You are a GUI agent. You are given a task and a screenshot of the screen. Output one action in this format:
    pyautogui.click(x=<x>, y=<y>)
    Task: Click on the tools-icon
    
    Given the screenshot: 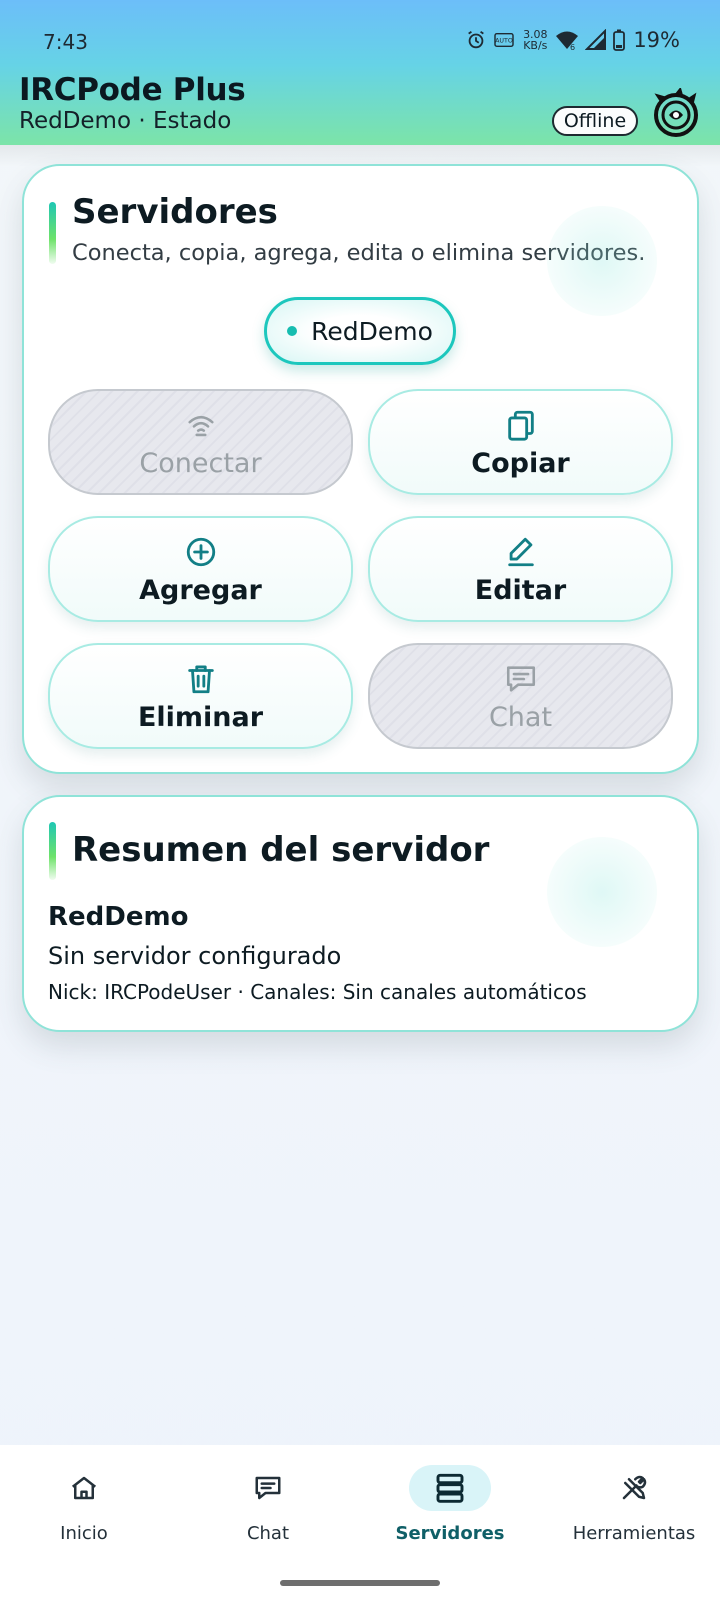 What is the action you would take?
    pyautogui.click(x=634, y=1487)
    